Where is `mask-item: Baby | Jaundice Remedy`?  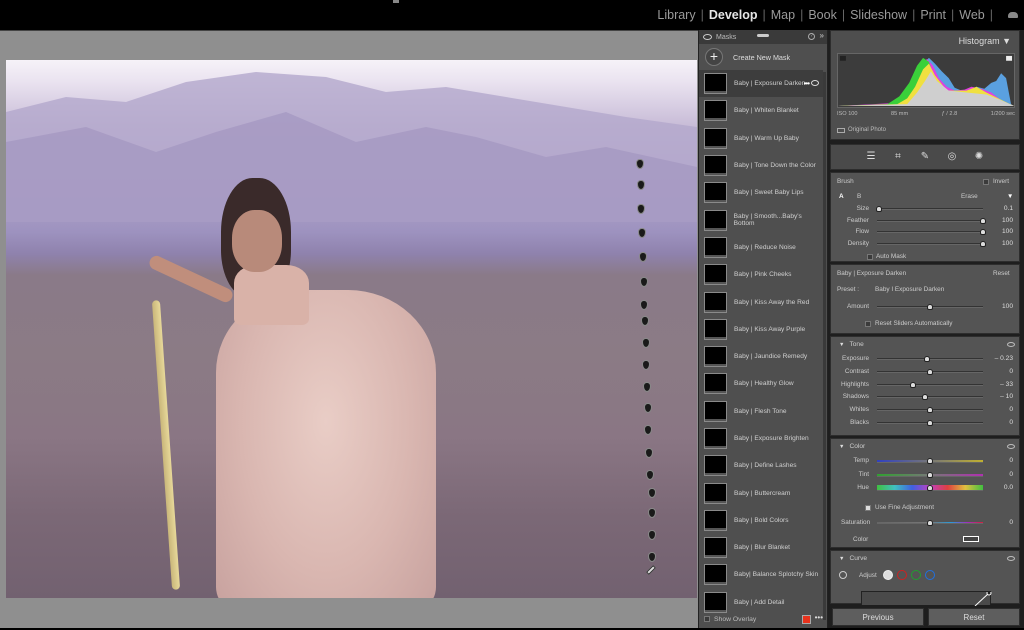
mask-item: Baby | Jaundice Remedy is located at coordinates (761, 356).